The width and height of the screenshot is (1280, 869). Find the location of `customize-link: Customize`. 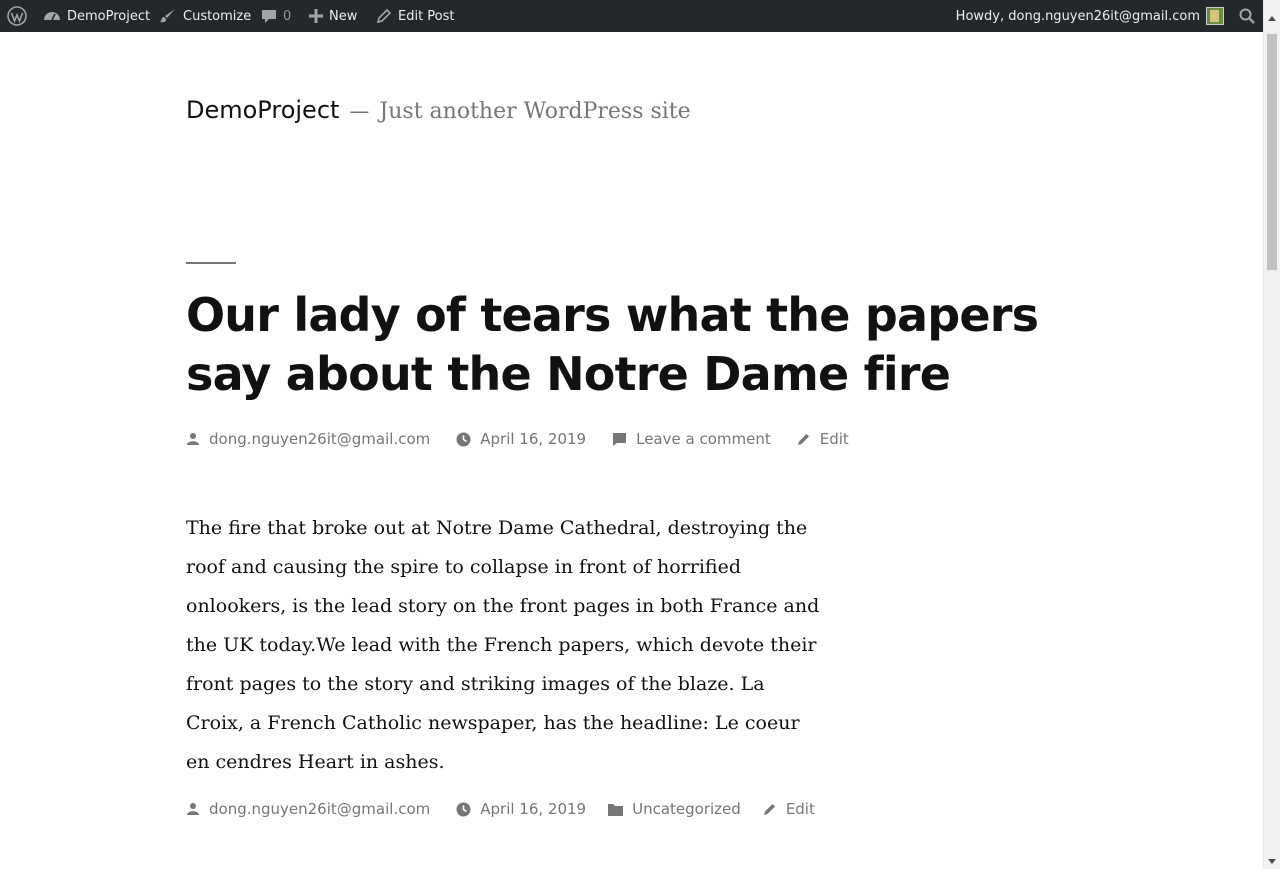

customize-link: Customize is located at coordinates (205, 16).